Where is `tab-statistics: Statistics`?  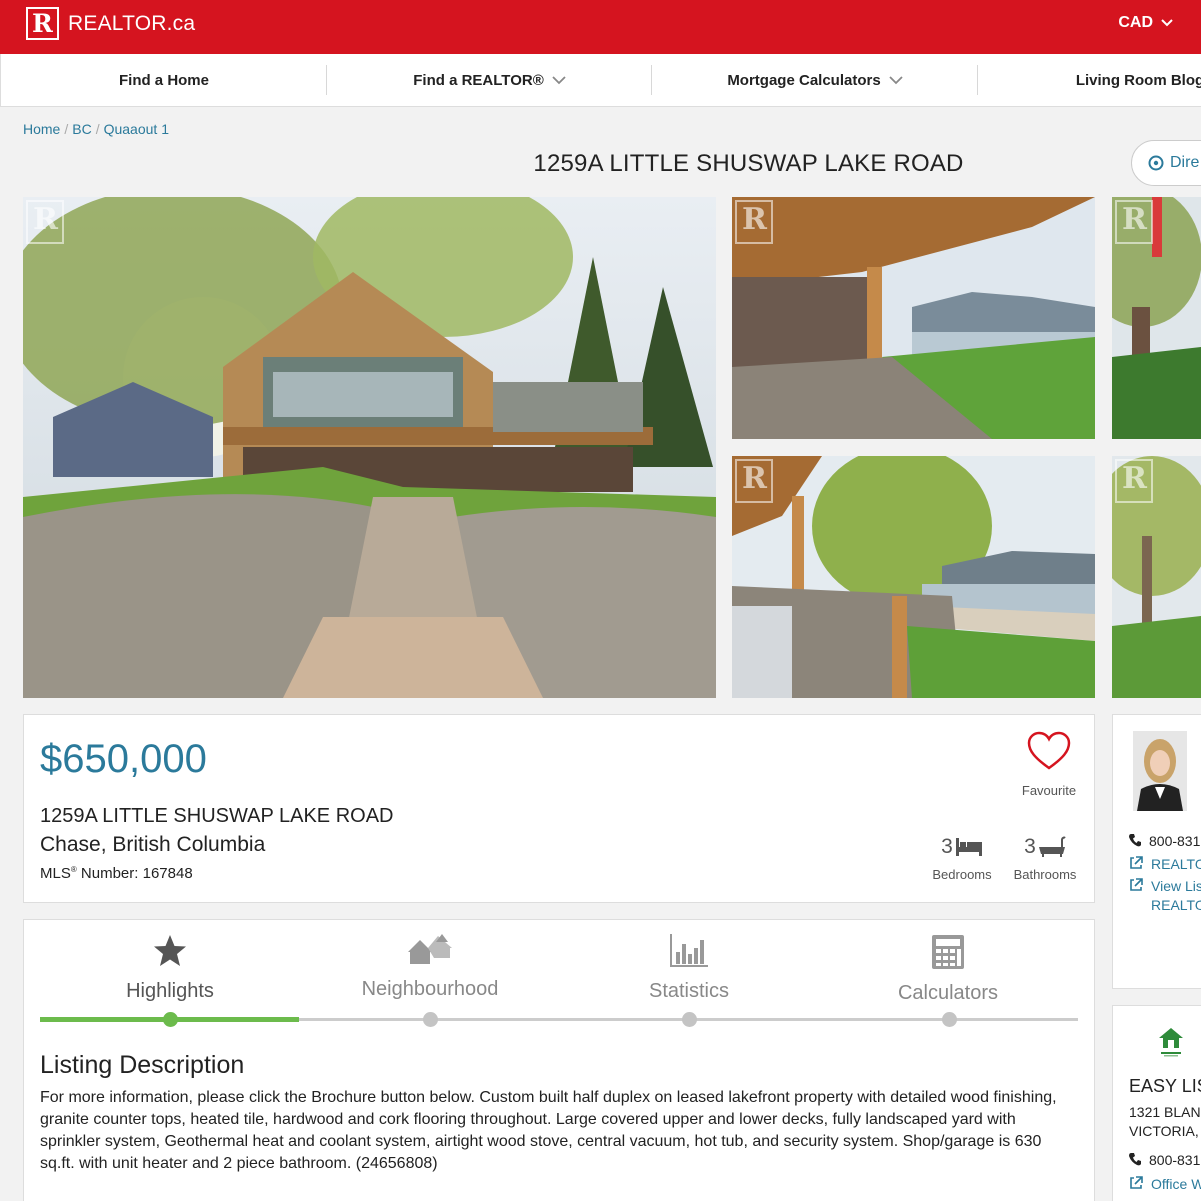 tab-statistics: Statistics is located at coordinates (689, 968).